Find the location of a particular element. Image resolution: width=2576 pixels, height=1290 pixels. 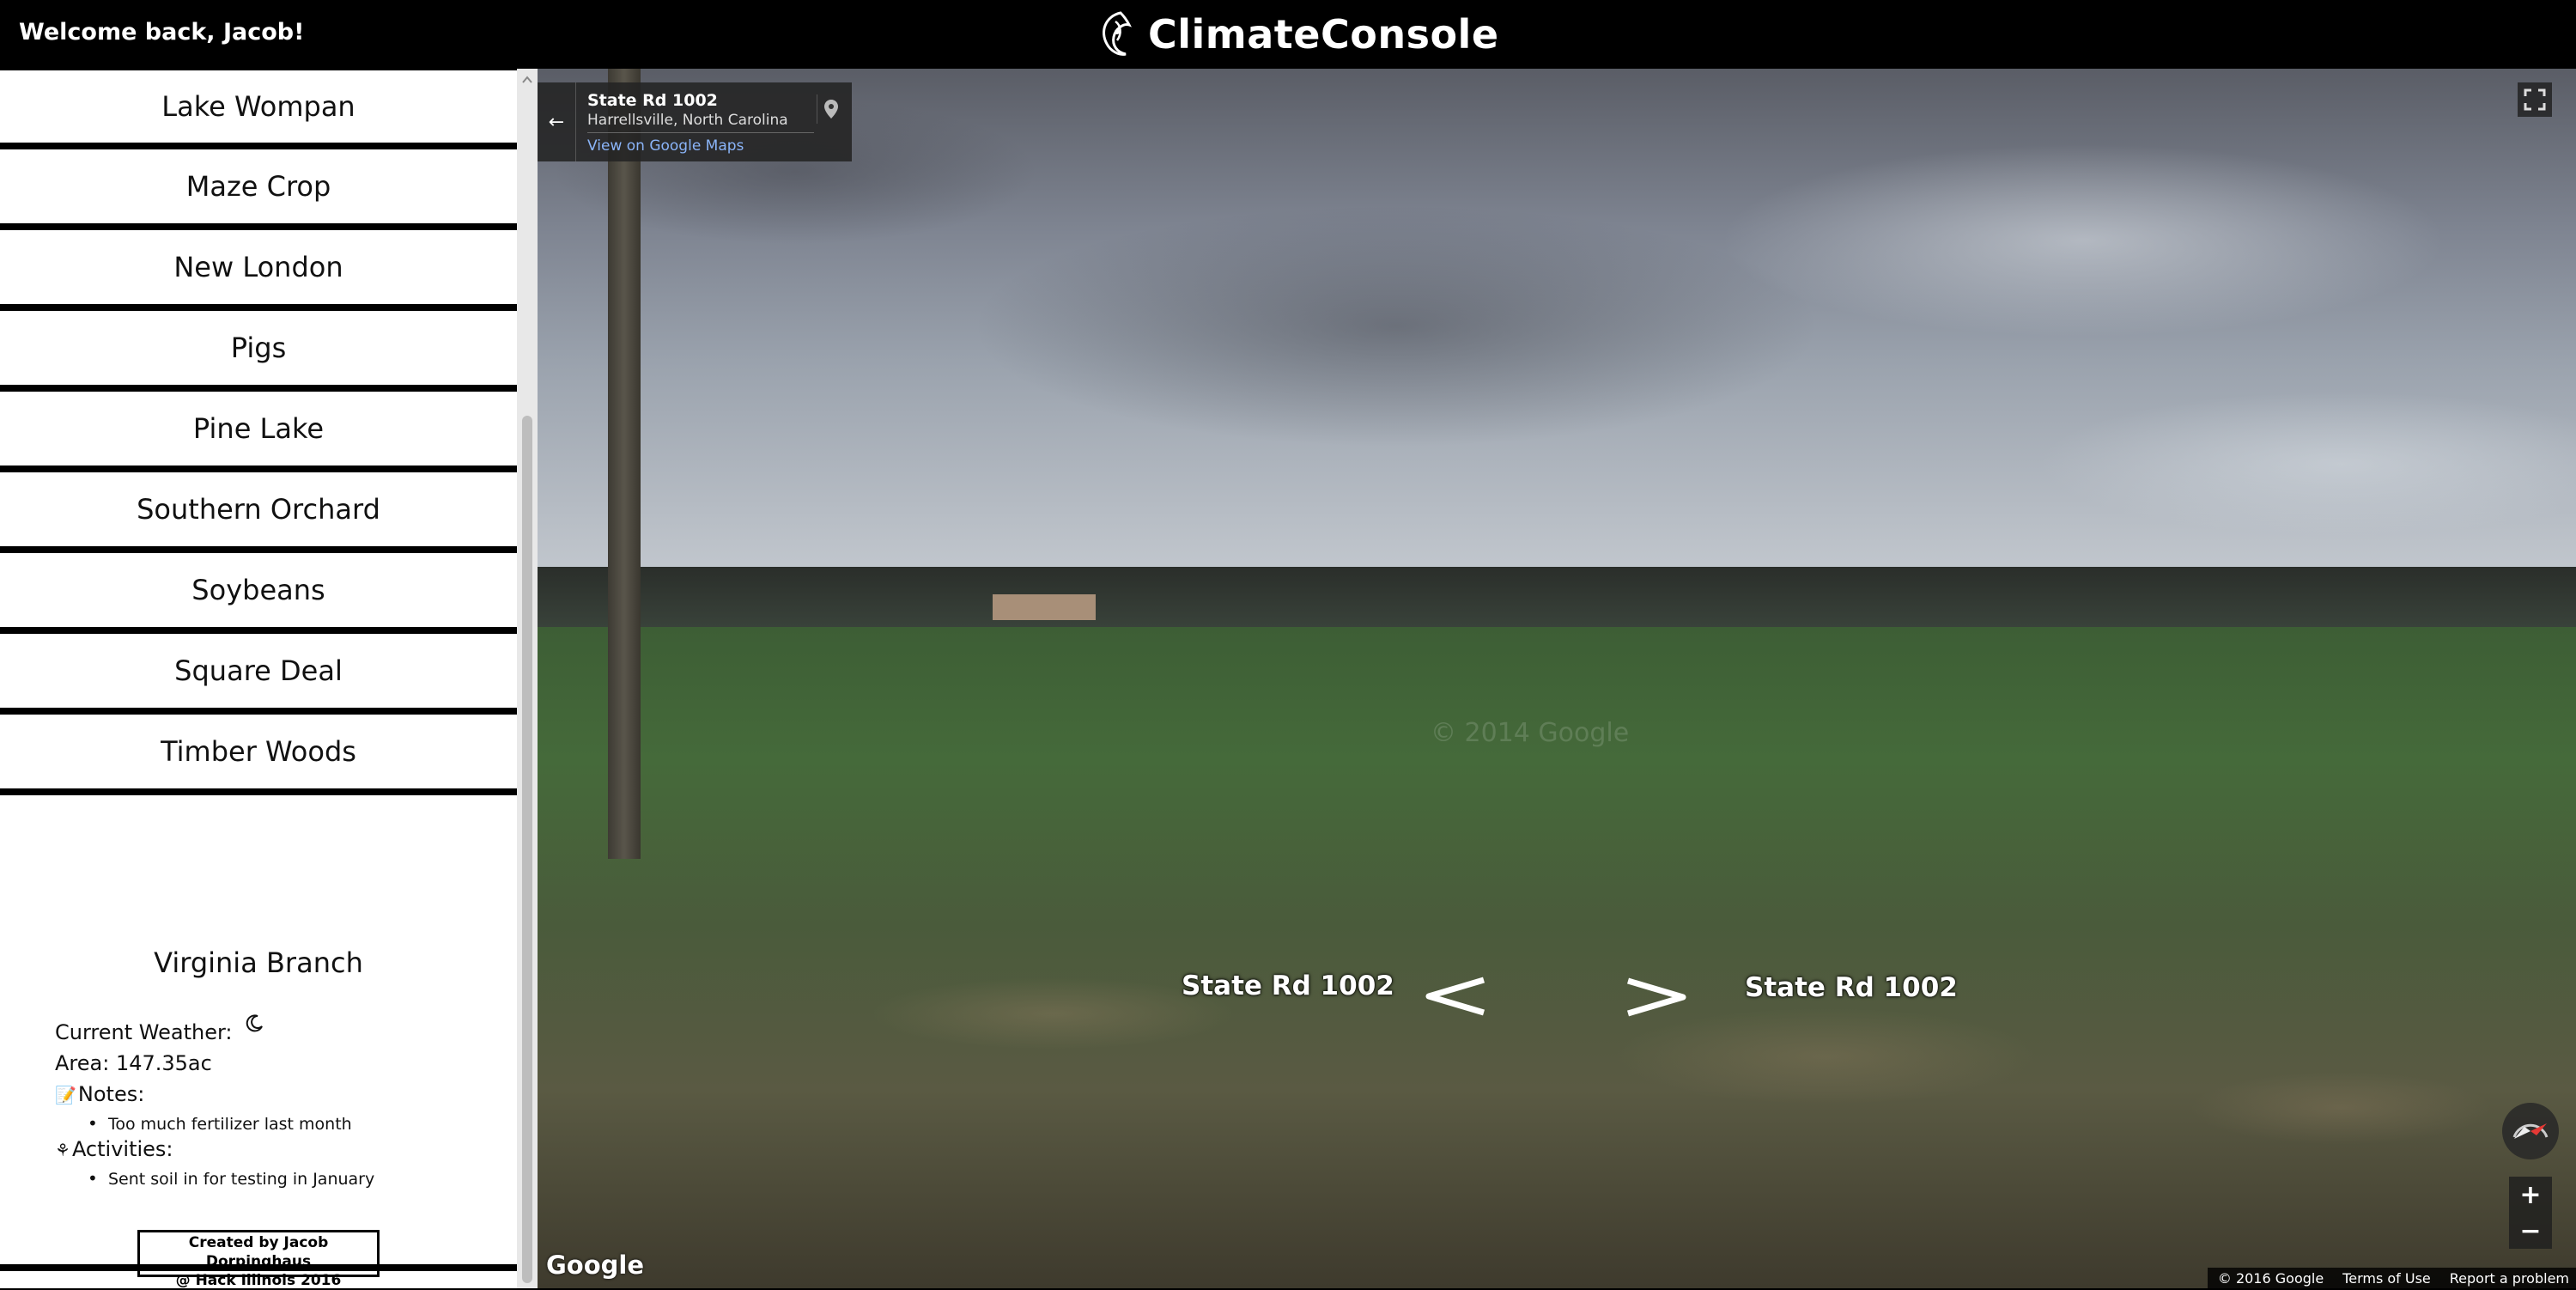

note-item: Too much fertilizer last month is located at coordinates (220, 1123).